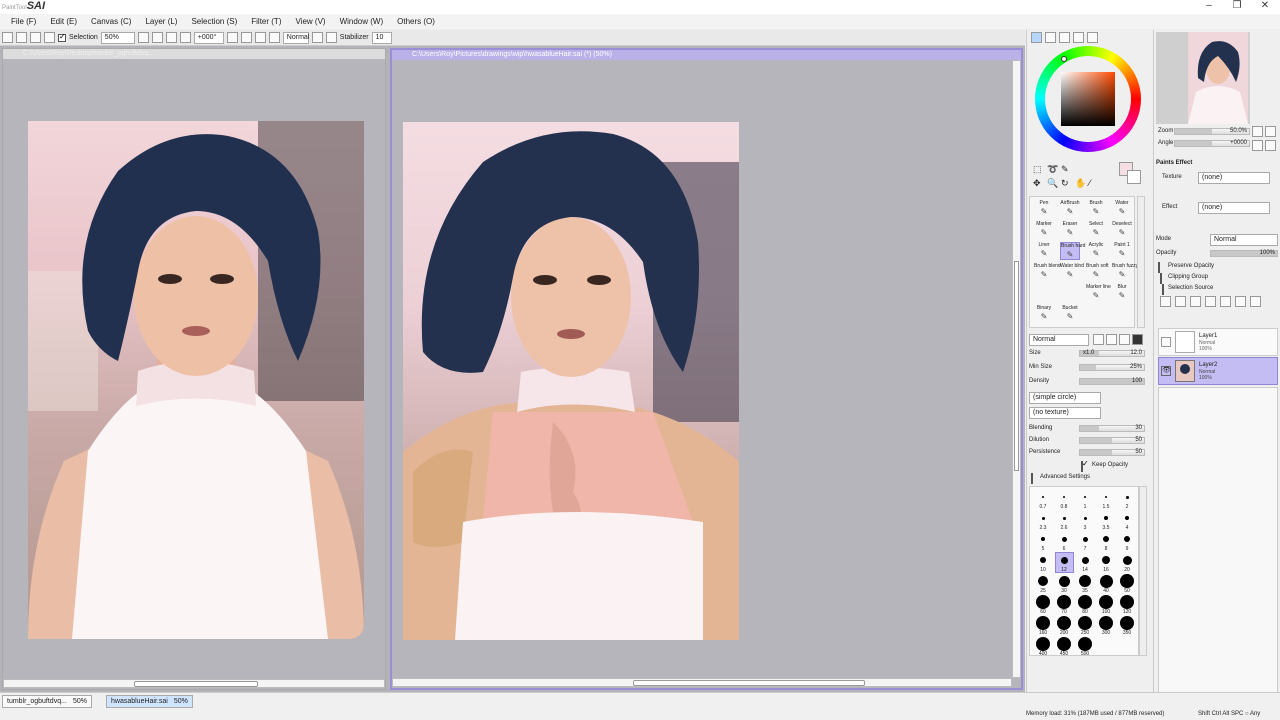 The width and height of the screenshot is (1280, 720). Describe the element at coordinates (1166, 371) in the screenshot. I see `layer-visibility-icon: 👁` at that location.